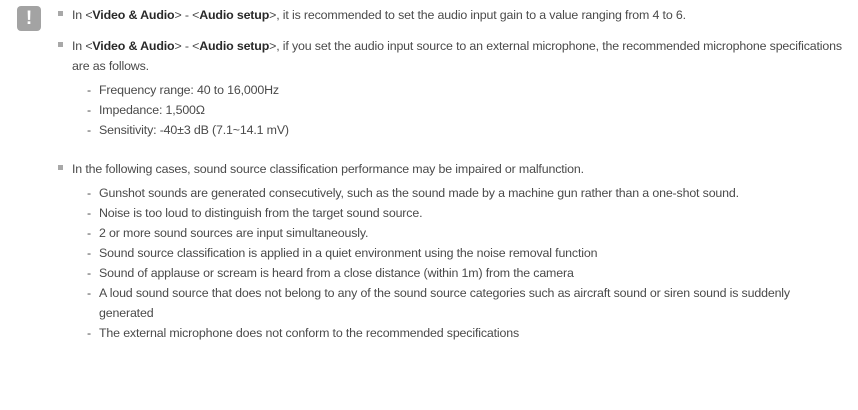  Describe the element at coordinates (467, 110) in the screenshot. I see `sub-item: Impedance: 1,500Ω` at that location.